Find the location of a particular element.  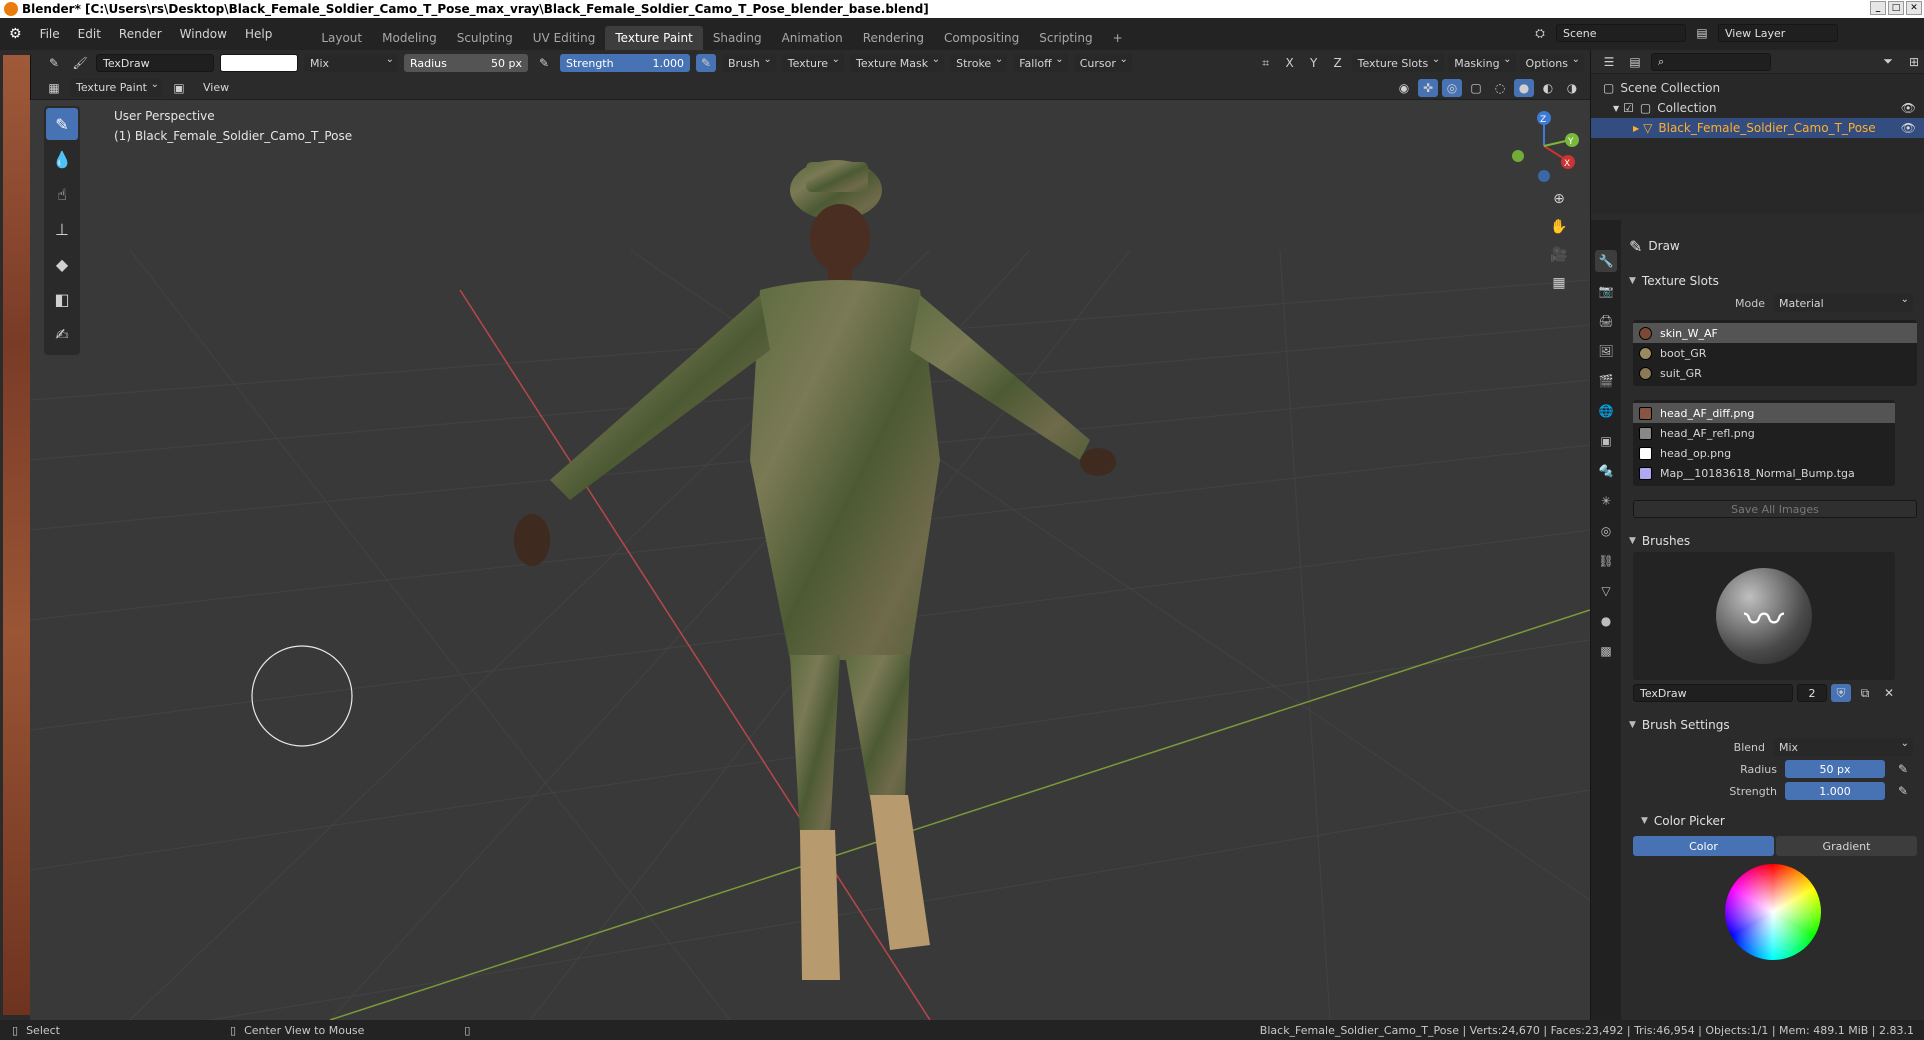

color-tab: Color is located at coordinates (1703, 846).